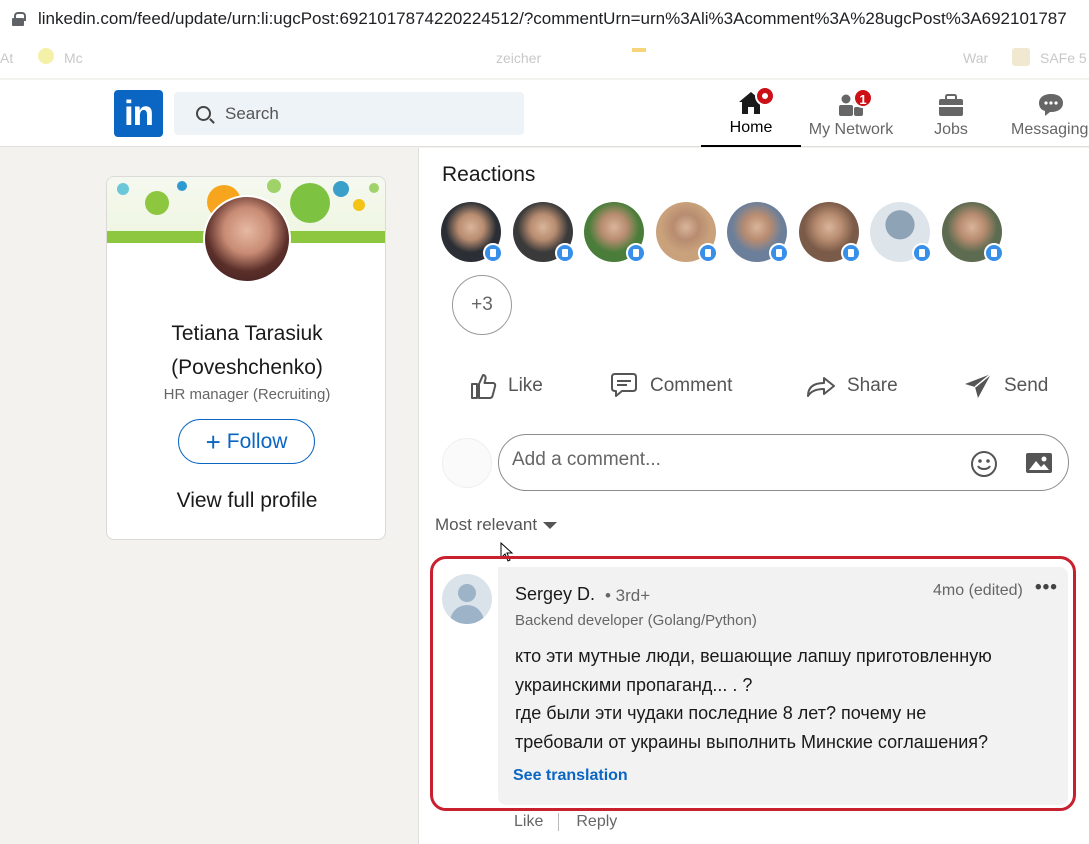 The width and height of the screenshot is (1089, 844). I want to click on comment-input, so click(722, 460).